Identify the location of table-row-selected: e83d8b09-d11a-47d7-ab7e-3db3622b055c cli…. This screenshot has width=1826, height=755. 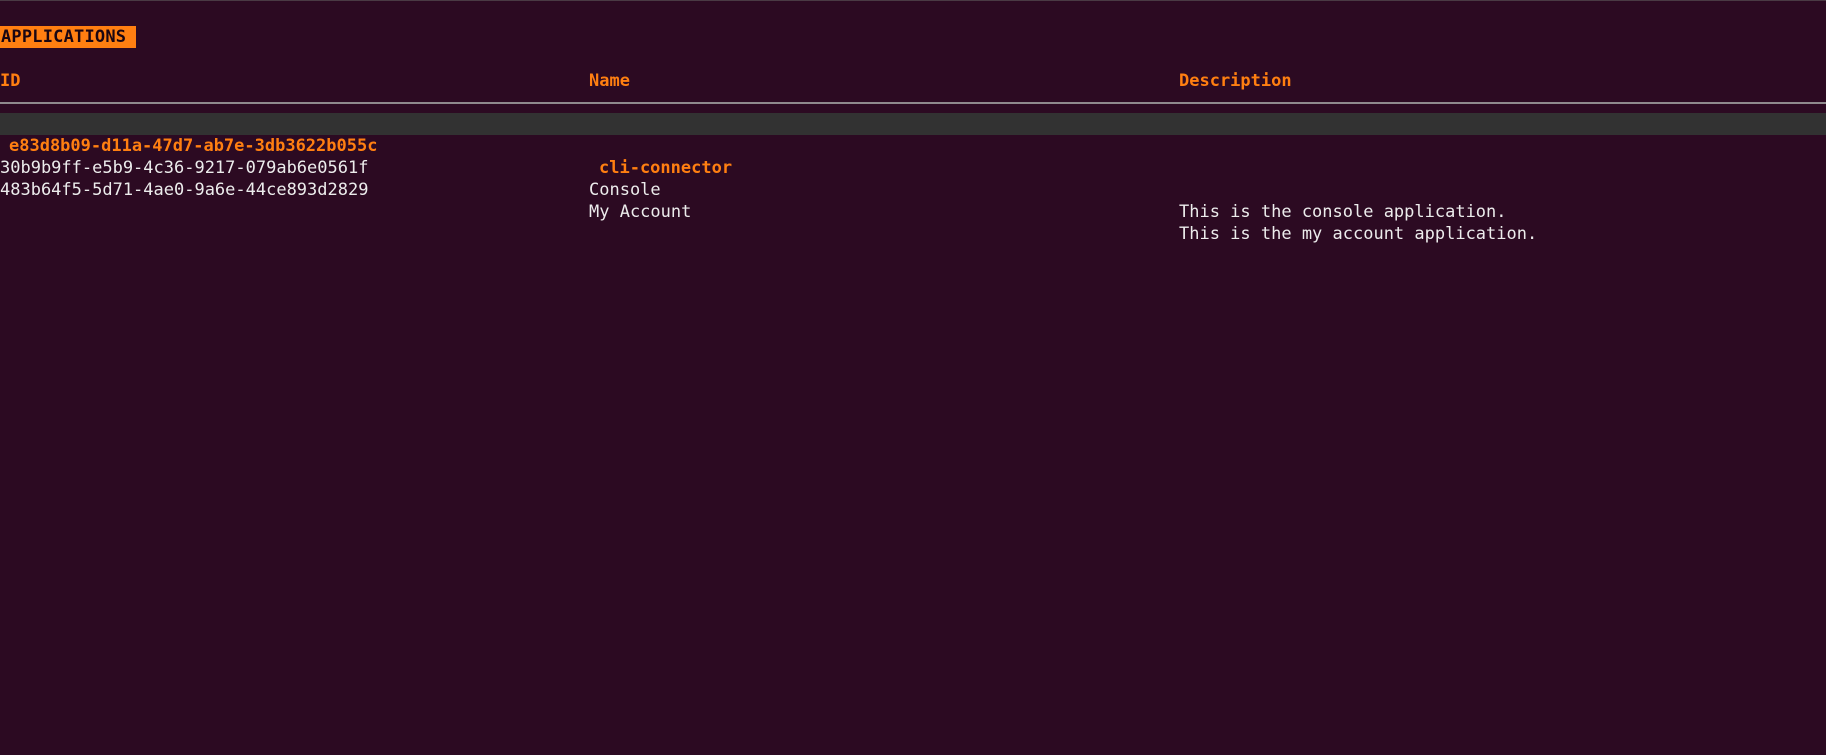
(913, 145).